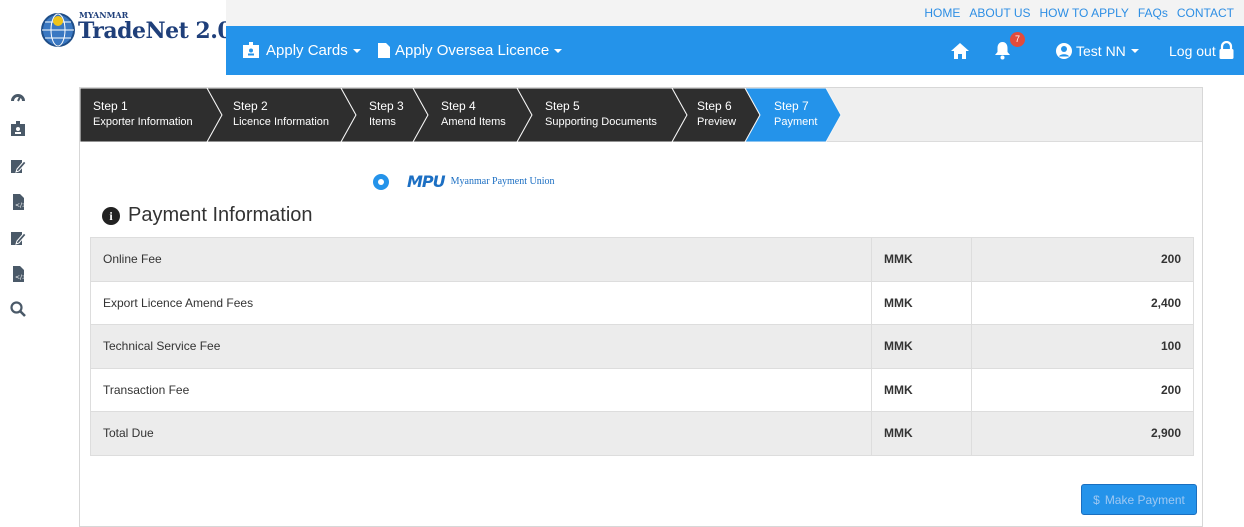 This screenshot has height=527, width=1244. What do you see at coordinates (481, 302) in the screenshot?
I see `fee-label: Export Licence Amend Fees` at bounding box center [481, 302].